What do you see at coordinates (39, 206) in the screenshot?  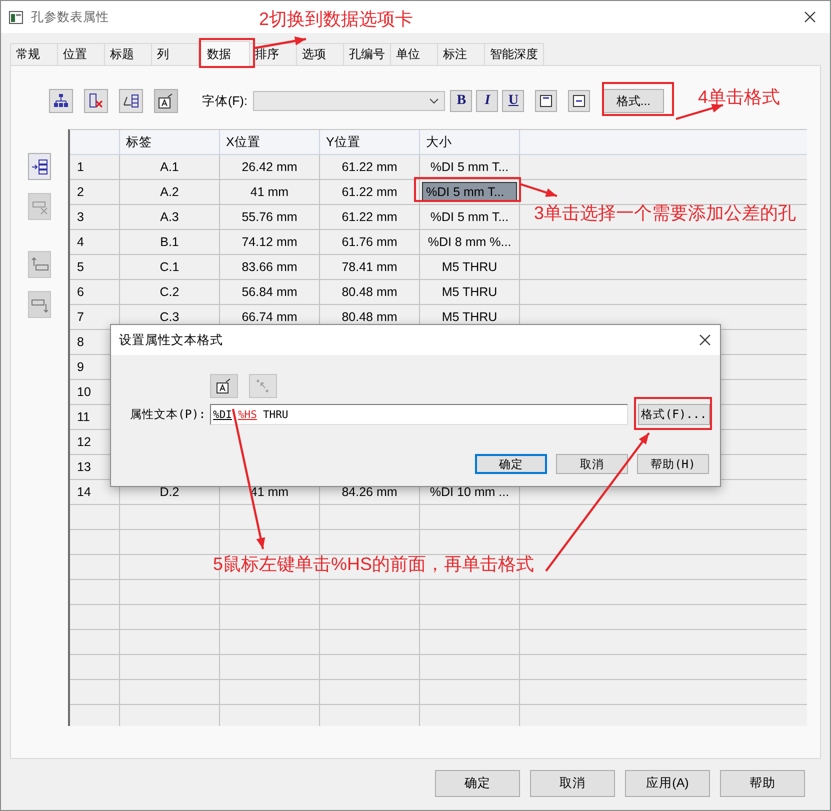 I see `remove-row-icon` at bounding box center [39, 206].